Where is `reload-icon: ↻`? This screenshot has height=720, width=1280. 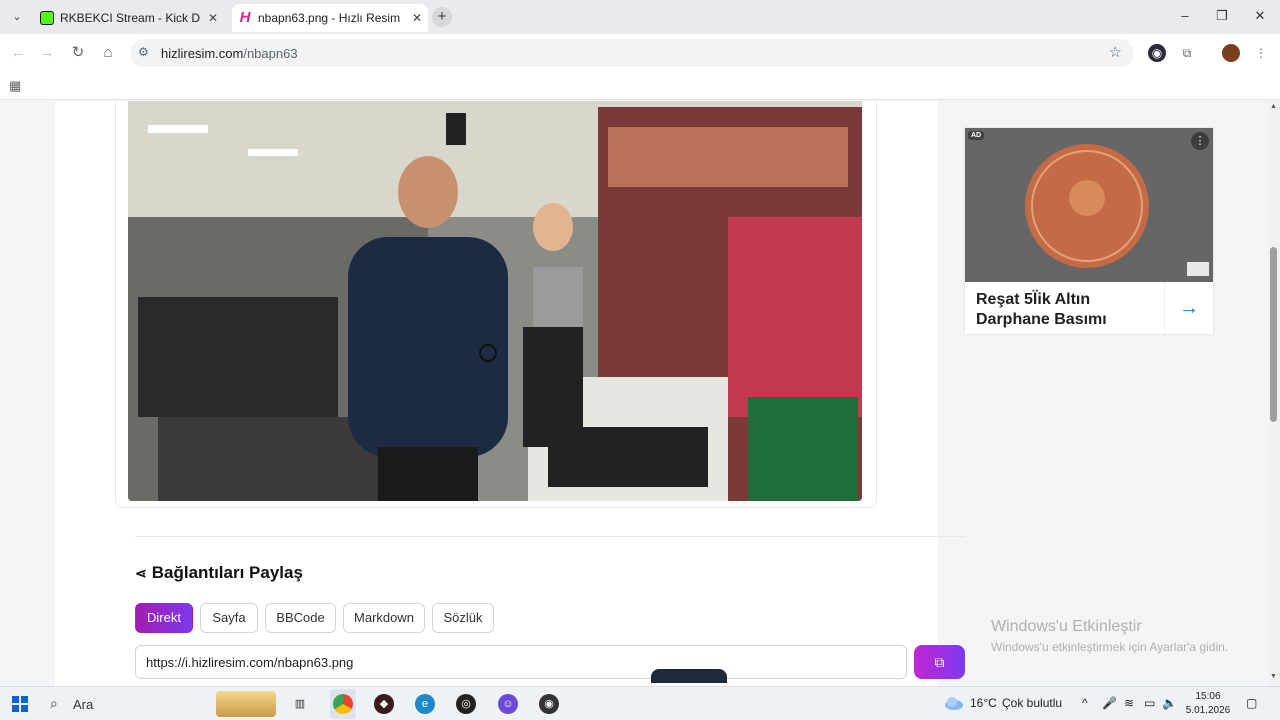 reload-icon: ↻ is located at coordinates (78, 53).